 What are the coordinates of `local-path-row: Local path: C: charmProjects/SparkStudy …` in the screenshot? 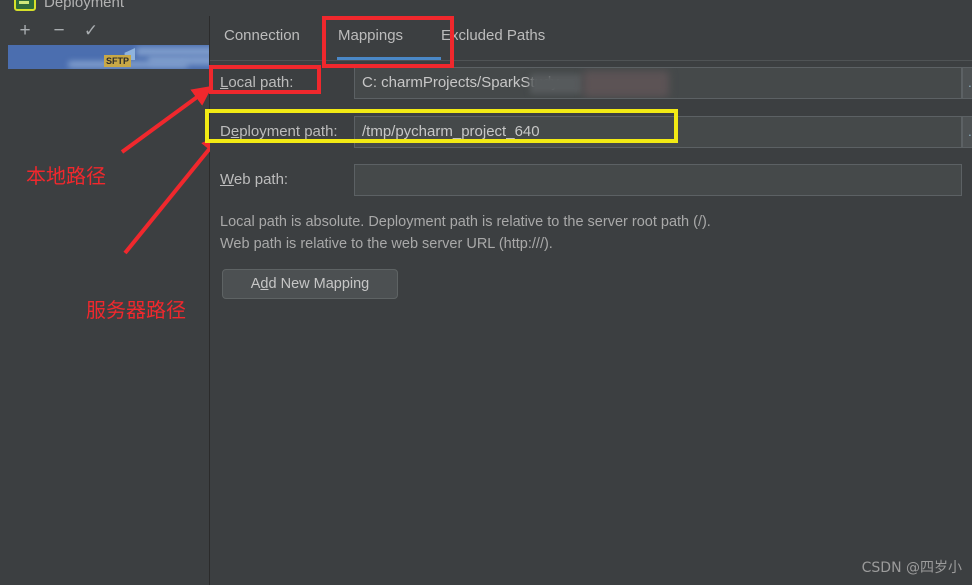 It's located at (591, 84).